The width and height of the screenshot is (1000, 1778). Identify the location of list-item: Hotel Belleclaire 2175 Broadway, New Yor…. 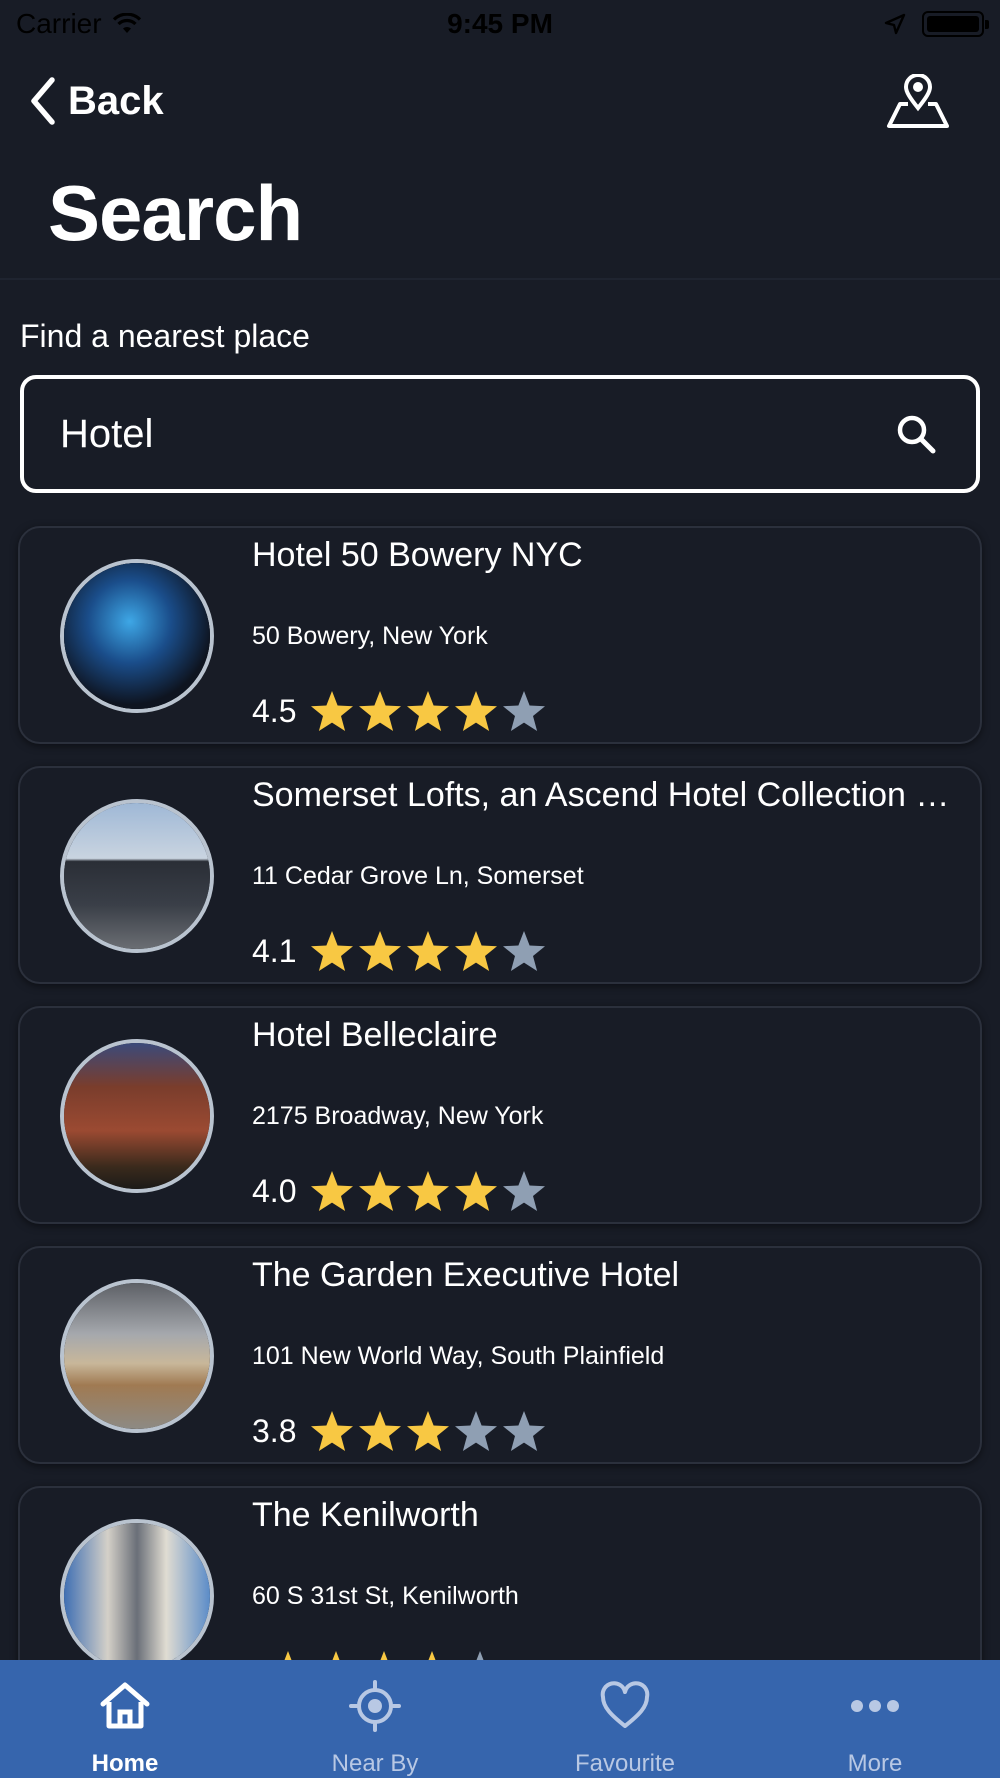
(500, 1115).